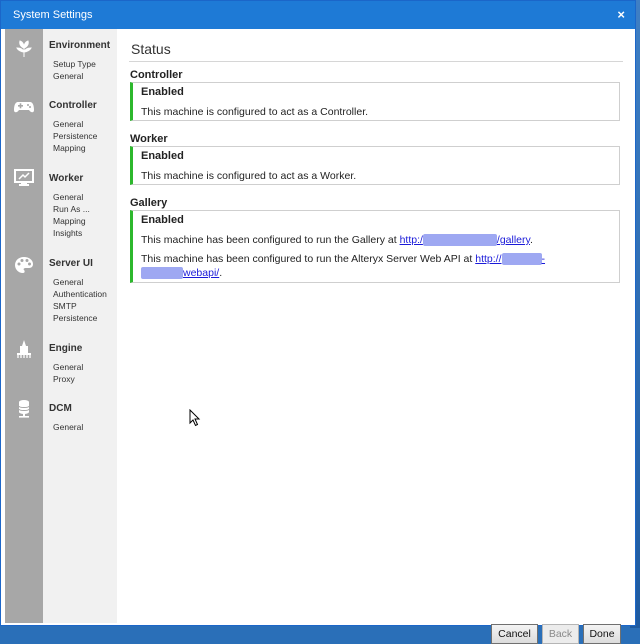 Image resolution: width=640 pixels, height=644 pixels. I want to click on title-divider, so click(376, 61).